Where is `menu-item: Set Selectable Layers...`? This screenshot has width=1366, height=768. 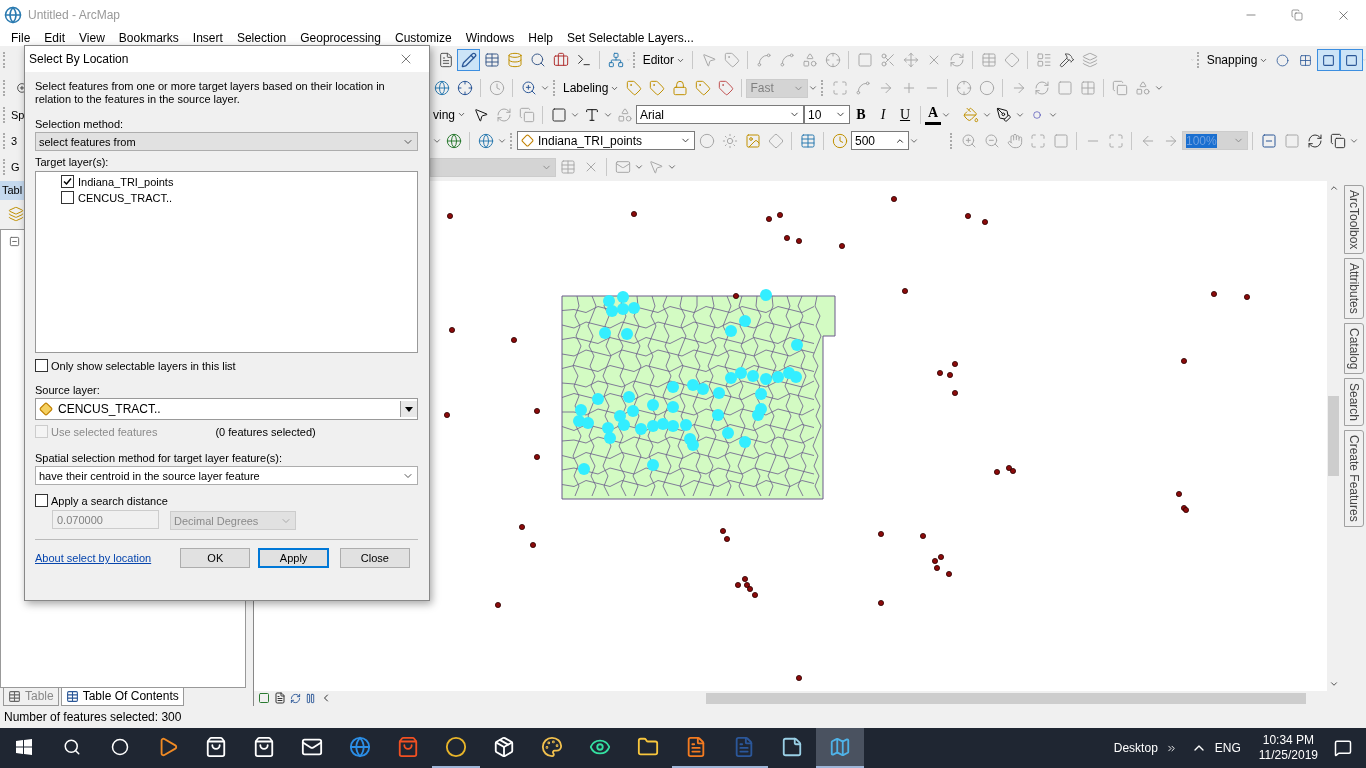
menu-item: Set Selectable Layers... is located at coordinates (630, 37).